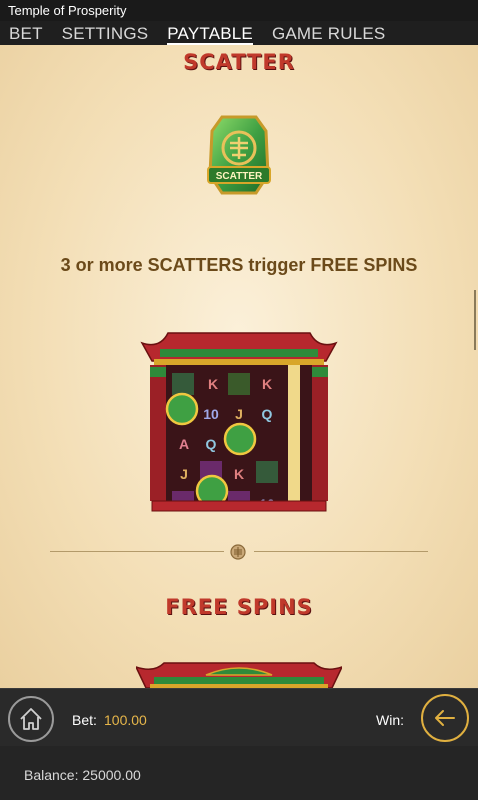  Describe the element at coordinates (239, 717) in the screenshot. I see `bottom-bar: Bet: 100.00 Win:` at that location.